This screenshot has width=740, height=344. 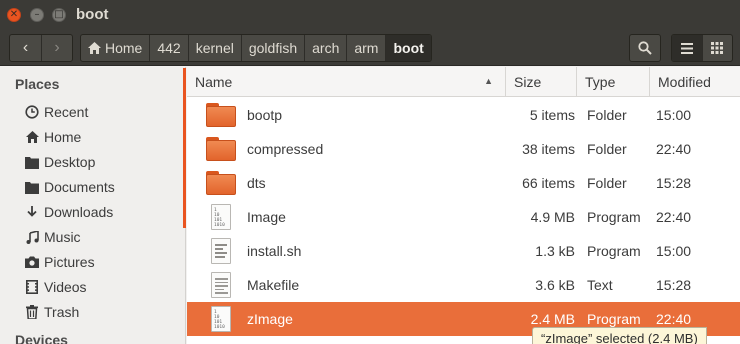 I want to click on file-name: Makefile, so click(x=273, y=285).